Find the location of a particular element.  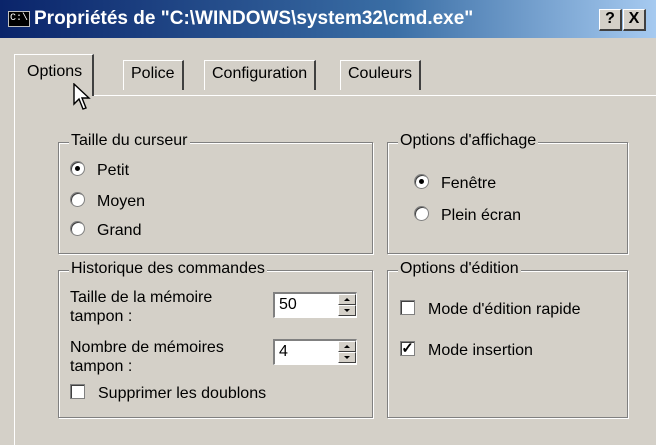

radio-plein-ecran: Plein écran is located at coordinates (467, 217).